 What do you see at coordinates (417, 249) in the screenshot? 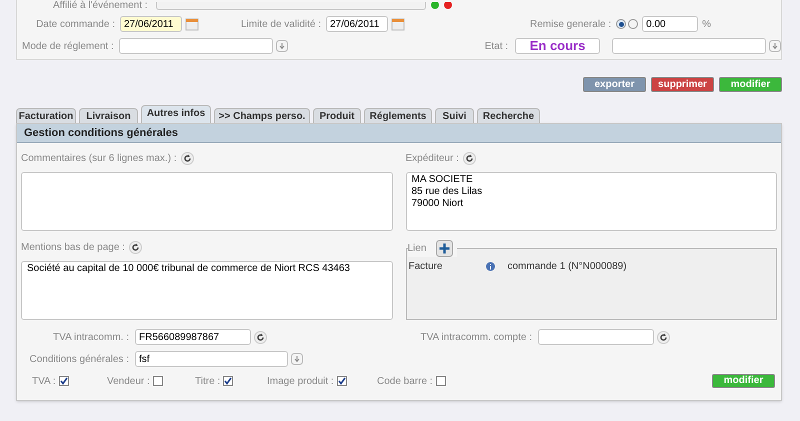
I see `field-label: Lien` at bounding box center [417, 249].